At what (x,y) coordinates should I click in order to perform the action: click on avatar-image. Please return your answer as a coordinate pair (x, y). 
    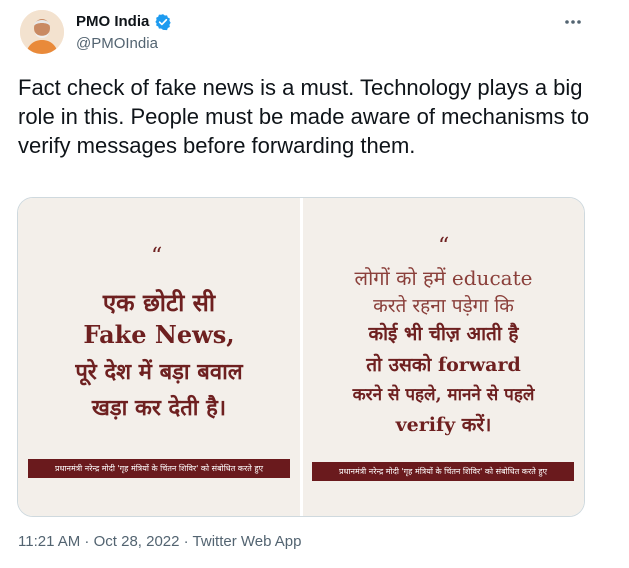
    Looking at the image, I should click on (42, 32).